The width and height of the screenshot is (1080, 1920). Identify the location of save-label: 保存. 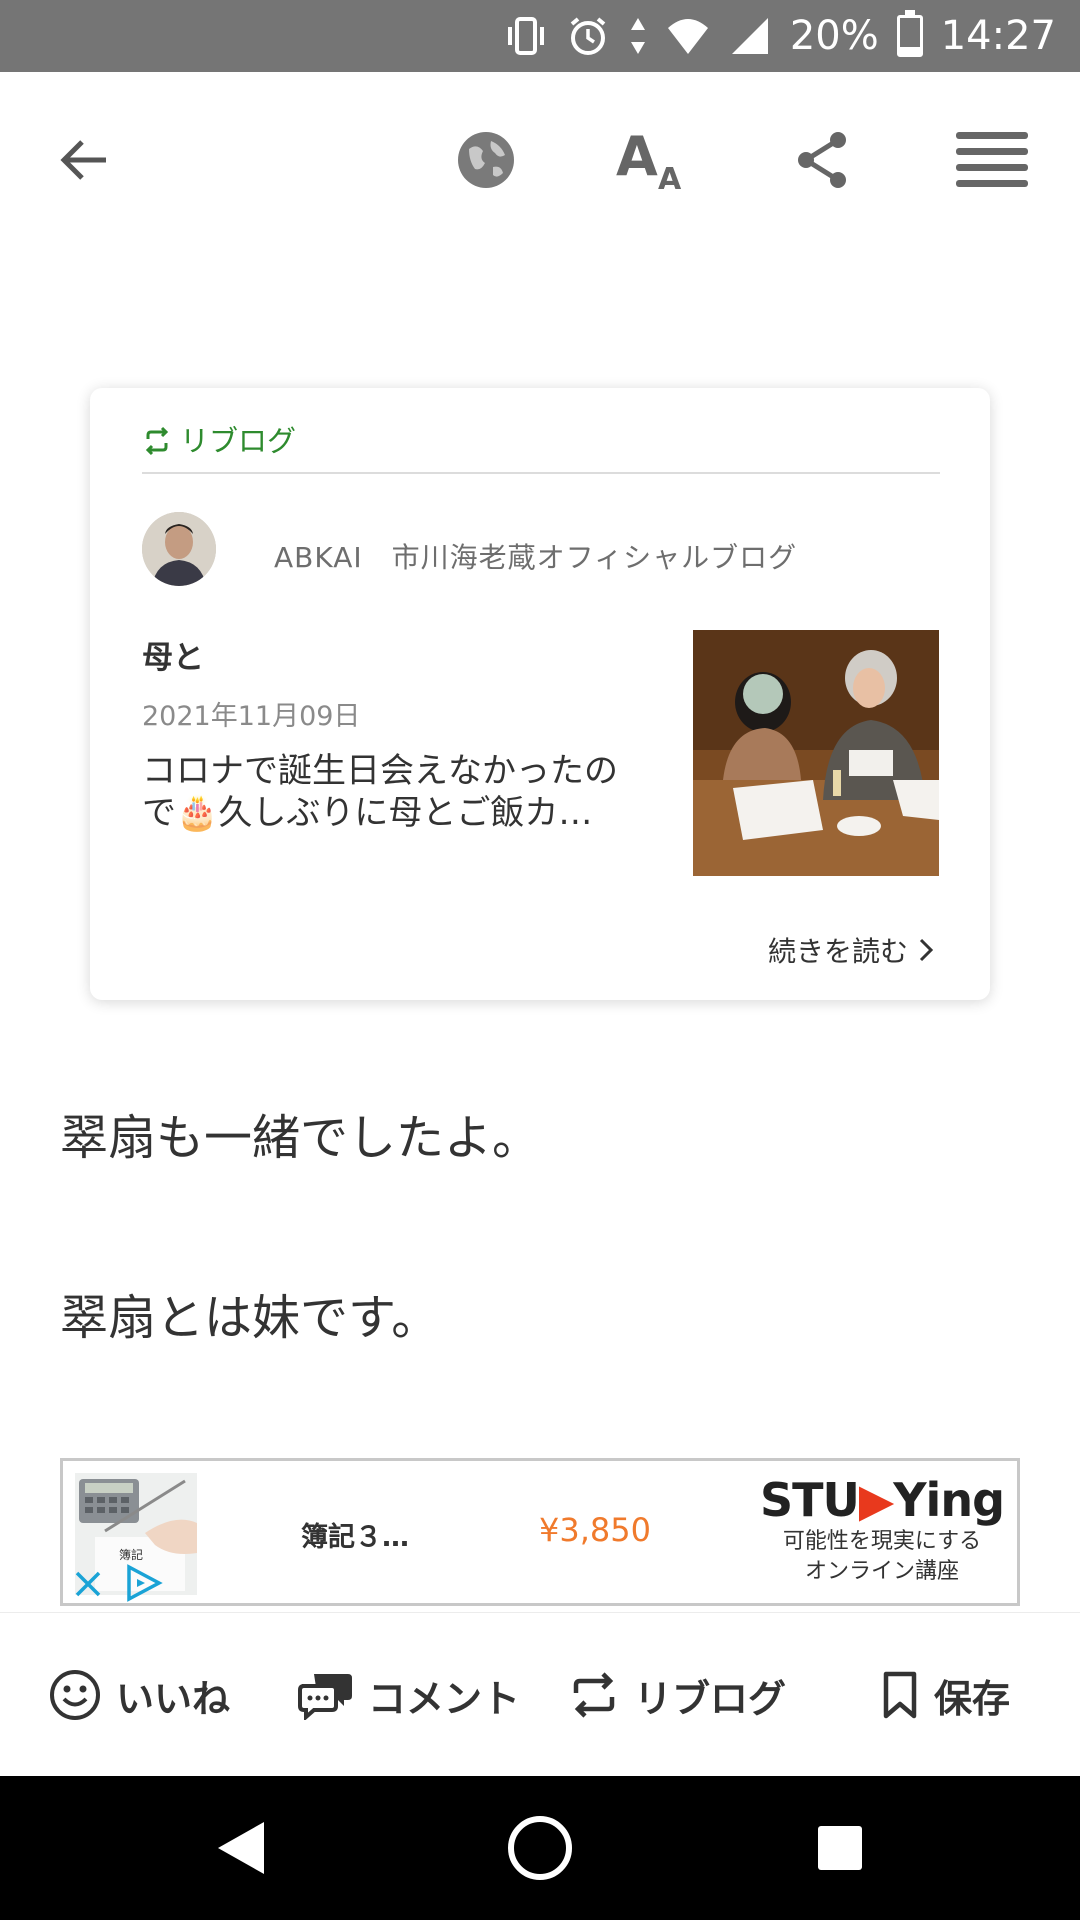
(972, 1698).